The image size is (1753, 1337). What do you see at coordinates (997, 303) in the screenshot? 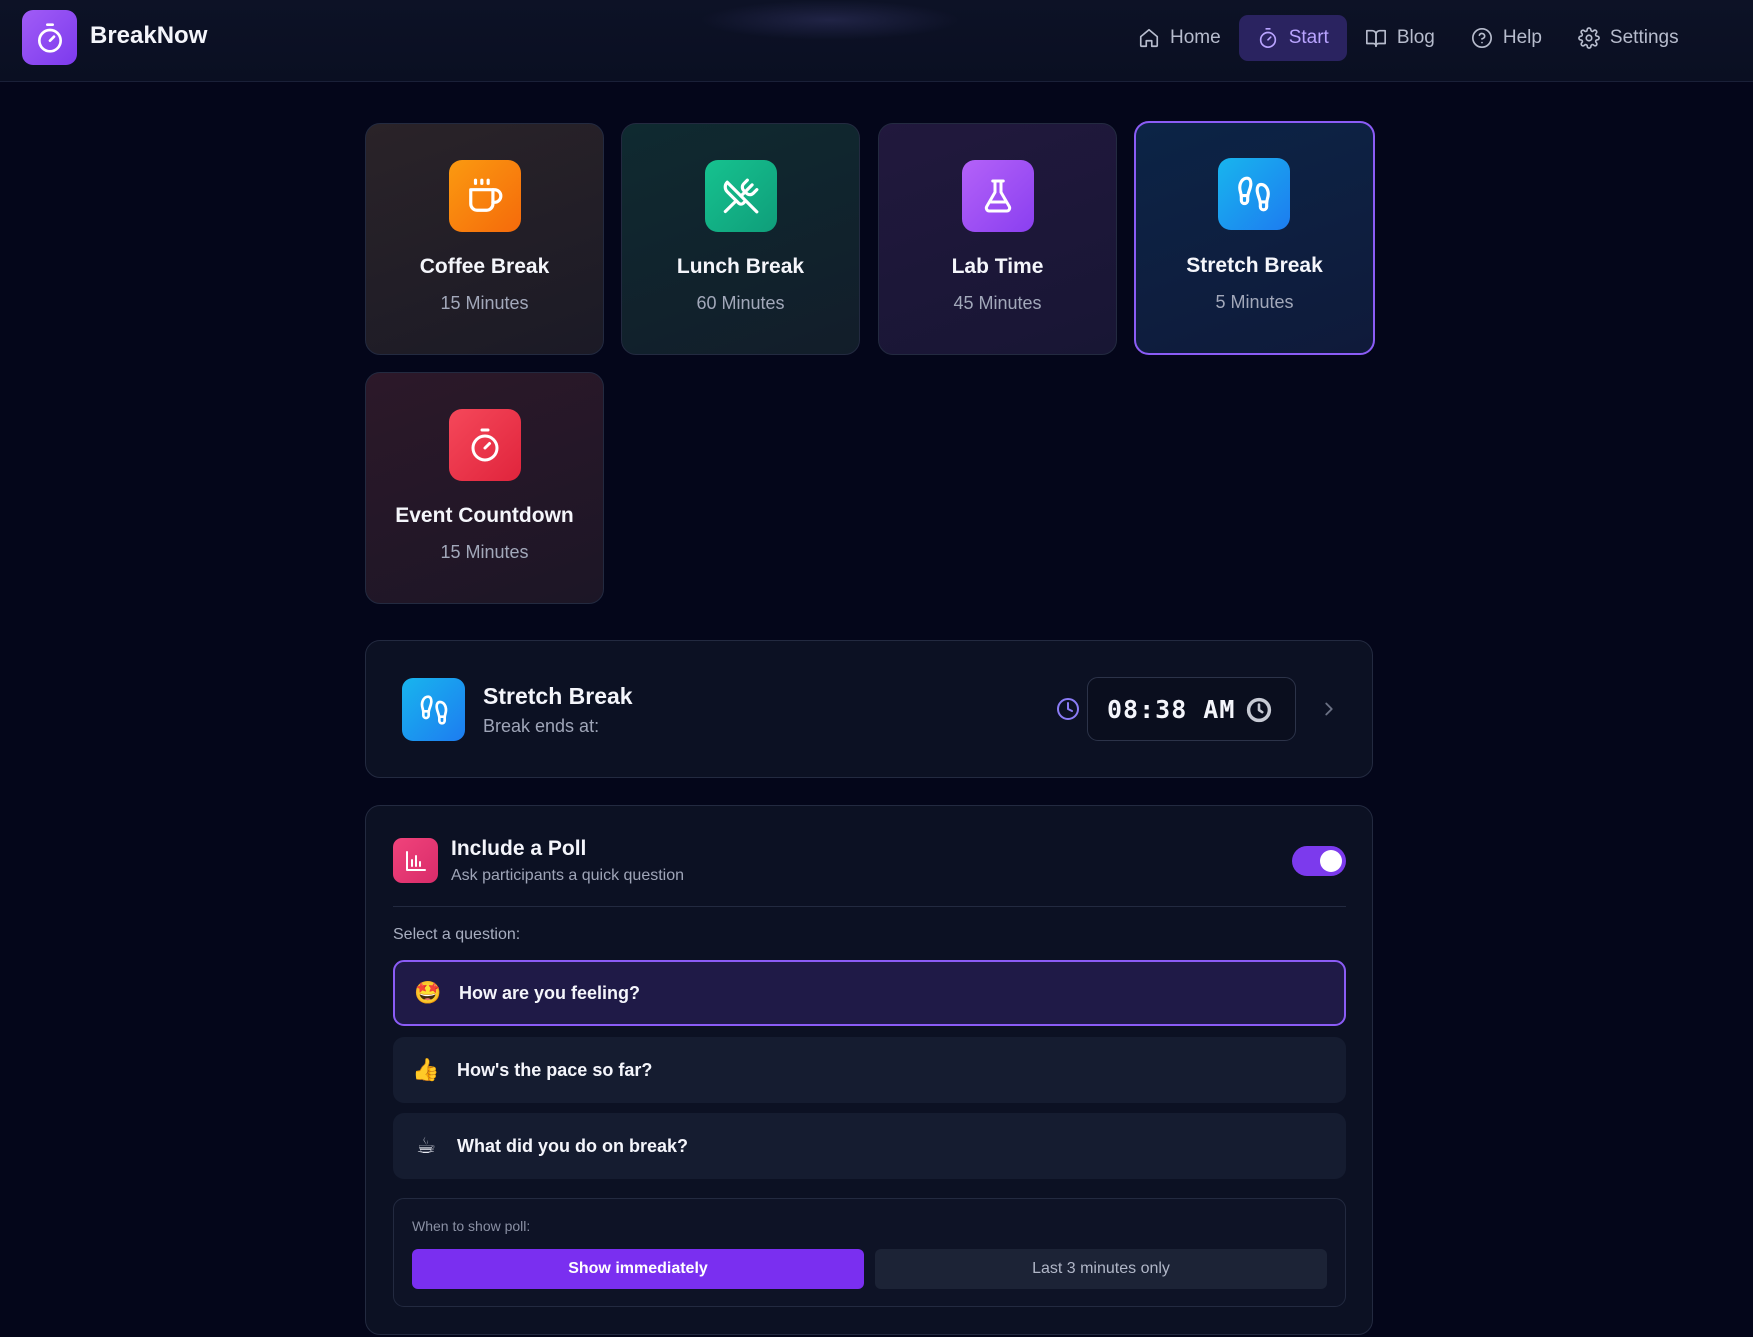
I see `preset-duration: 45 Minutes` at bounding box center [997, 303].